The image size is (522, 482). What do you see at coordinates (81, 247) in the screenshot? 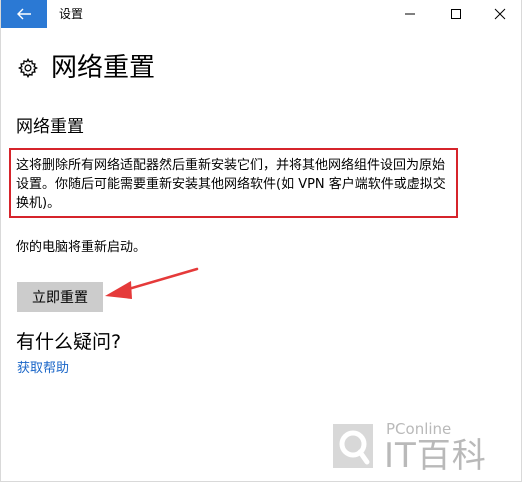
I see `restart-note: 你的电脑将重新启动。` at bounding box center [81, 247].